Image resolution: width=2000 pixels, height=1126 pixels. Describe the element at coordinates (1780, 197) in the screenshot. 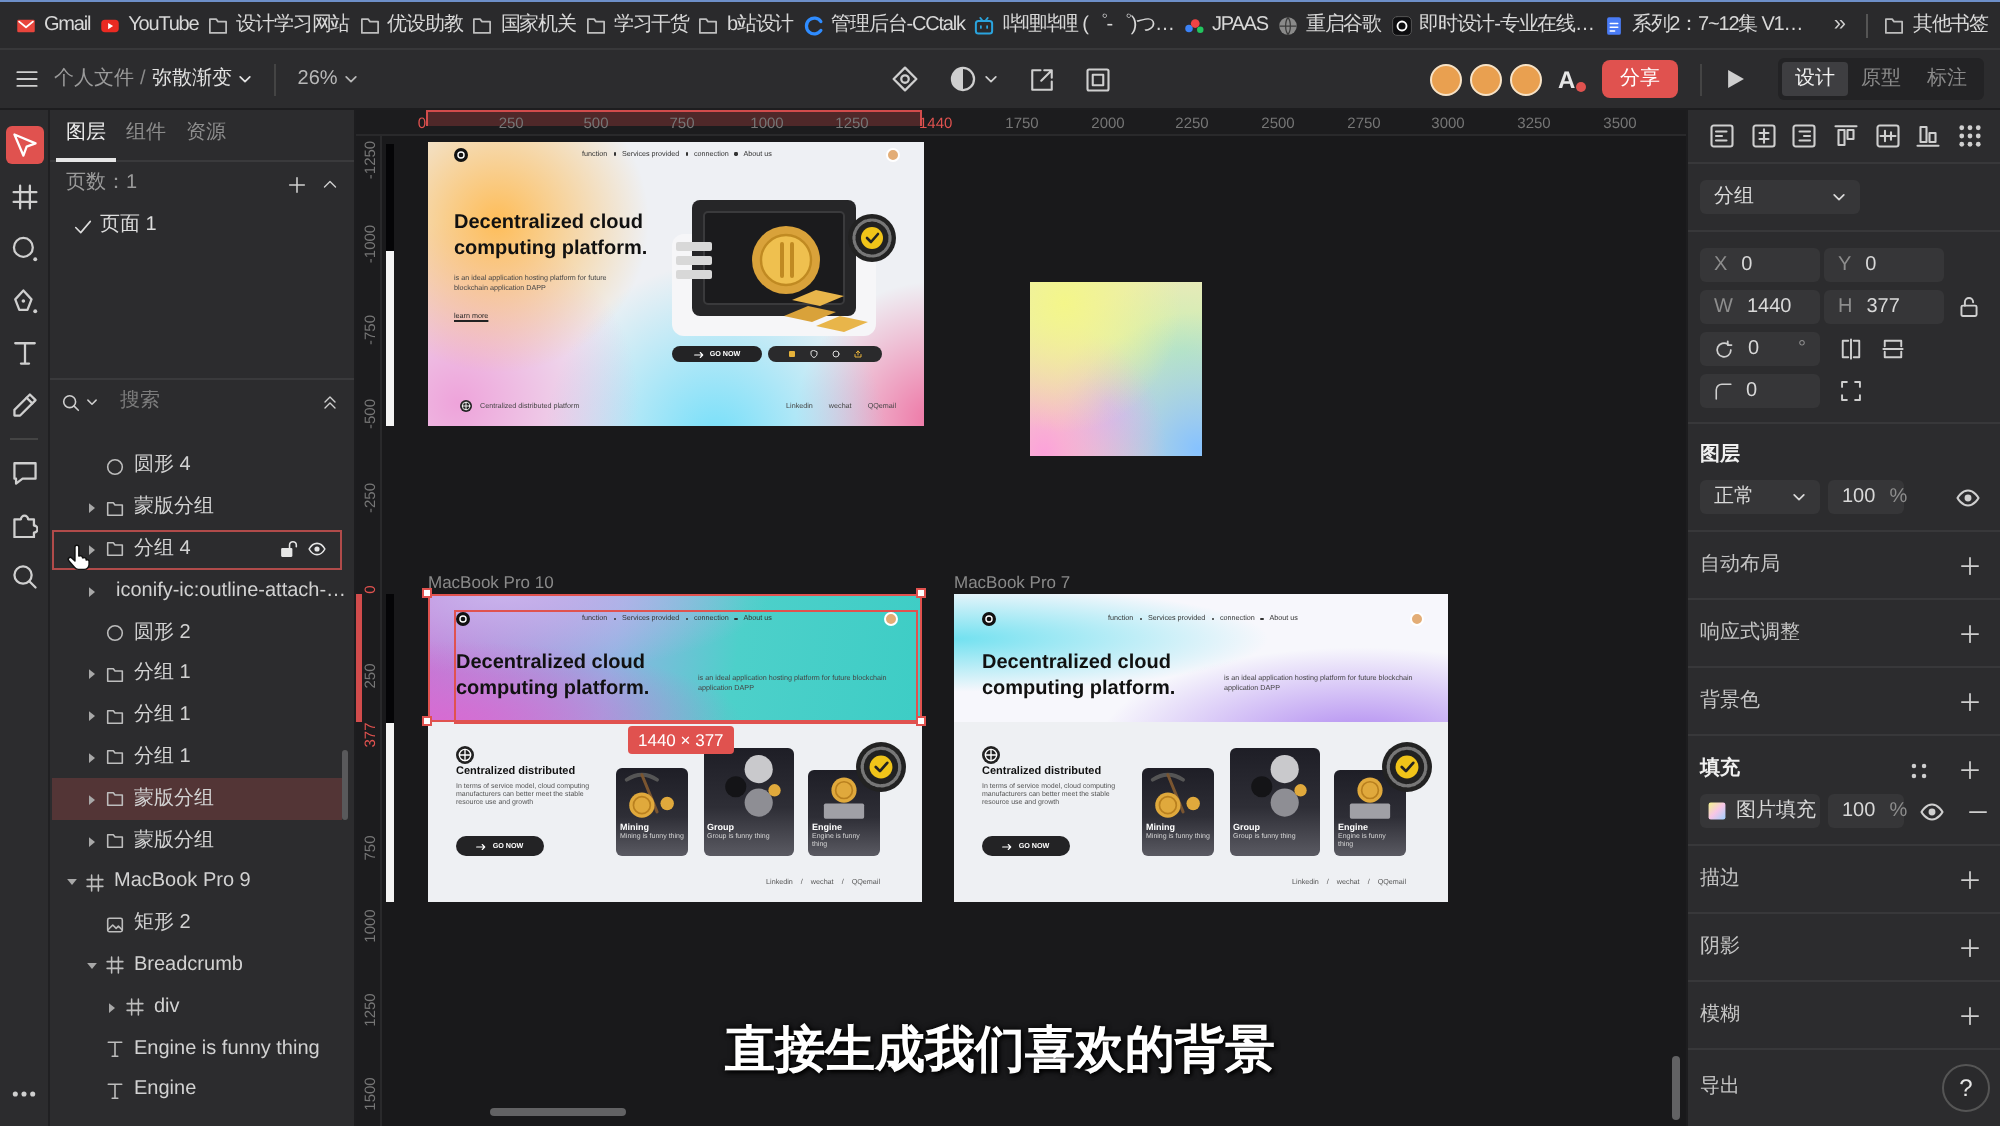

I see `layer-type-dropdown: 分组` at that location.